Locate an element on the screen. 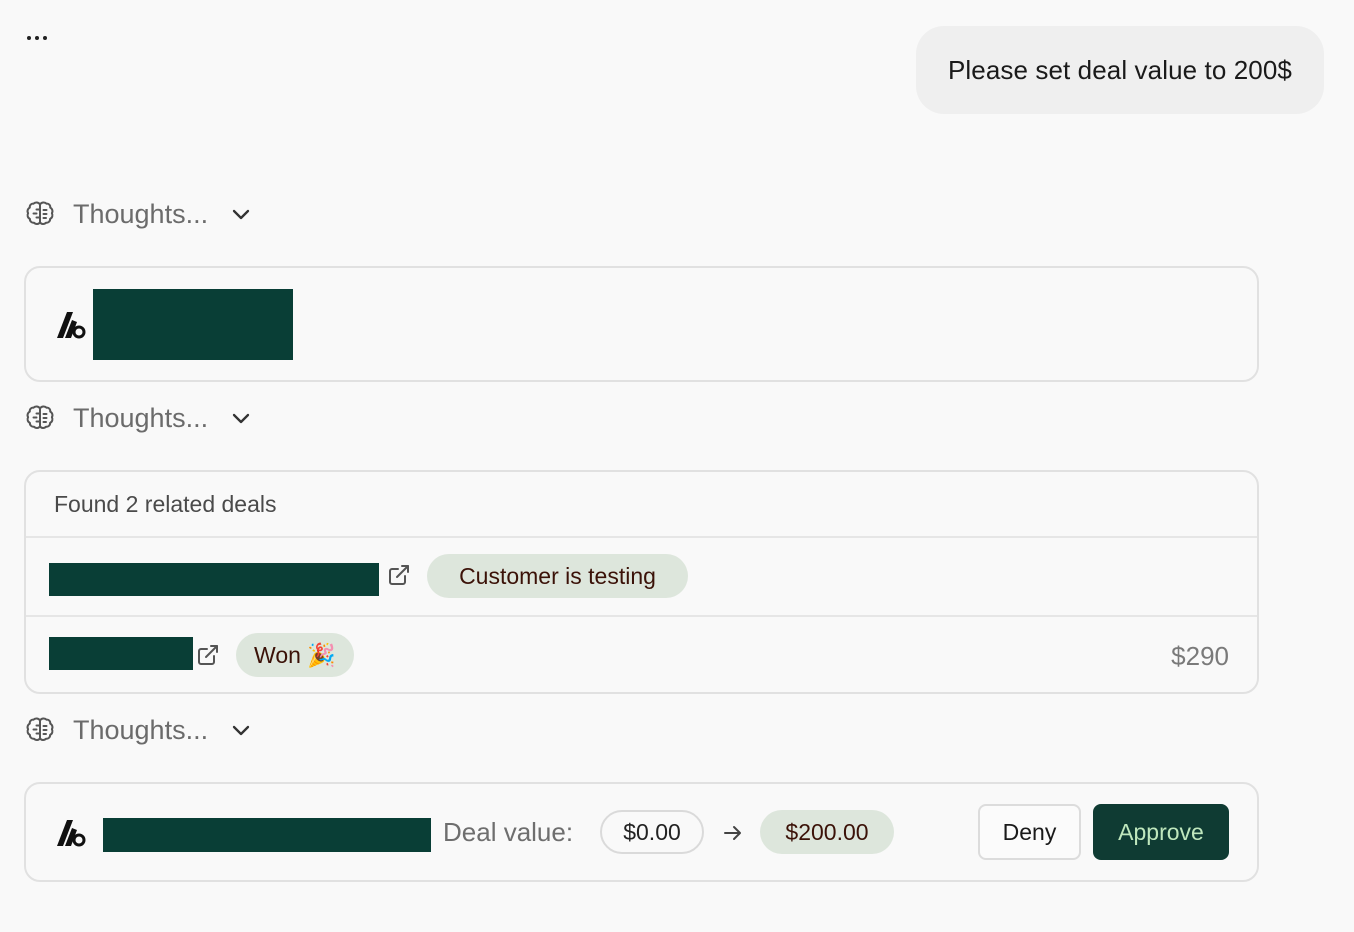 This screenshot has width=1354, height=932. user-message-bubble: Please set deal value to 200$ is located at coordinates (1119, 70).